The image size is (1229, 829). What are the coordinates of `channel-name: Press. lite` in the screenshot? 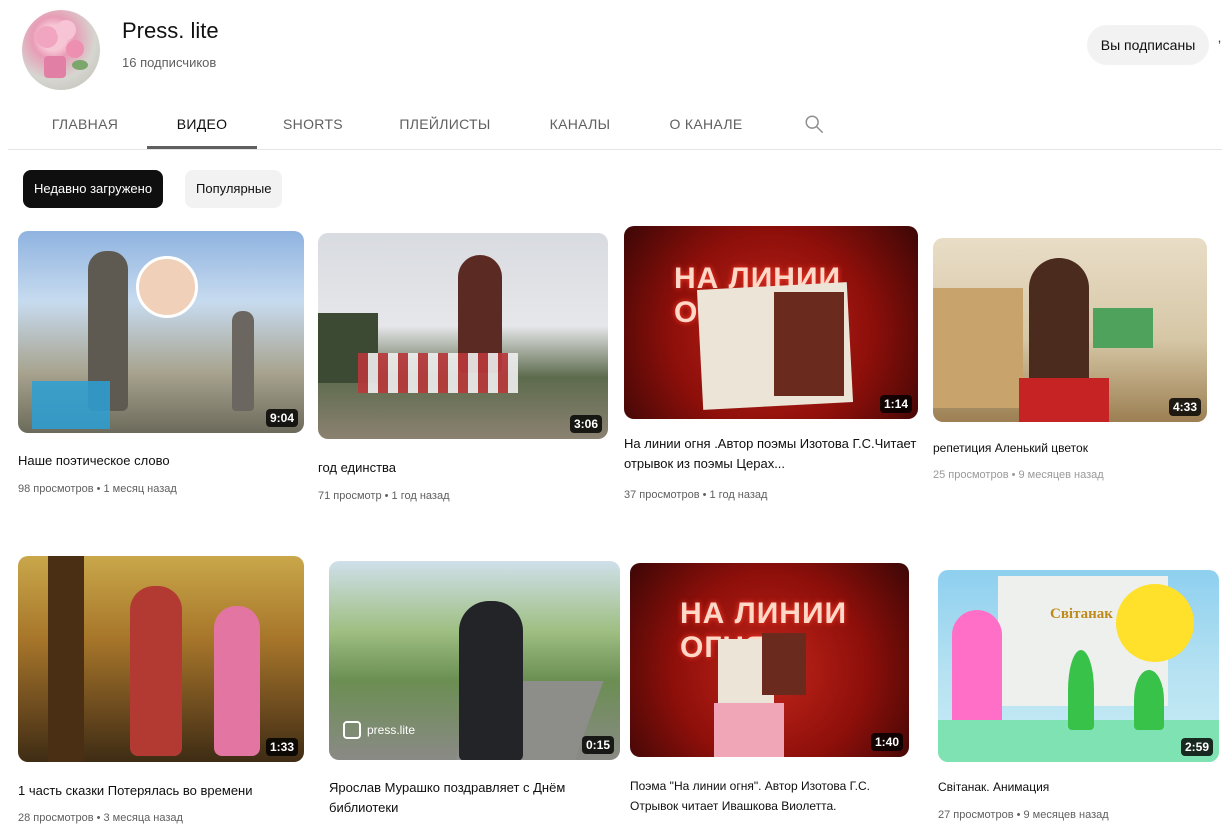 It's located at (170, 30).